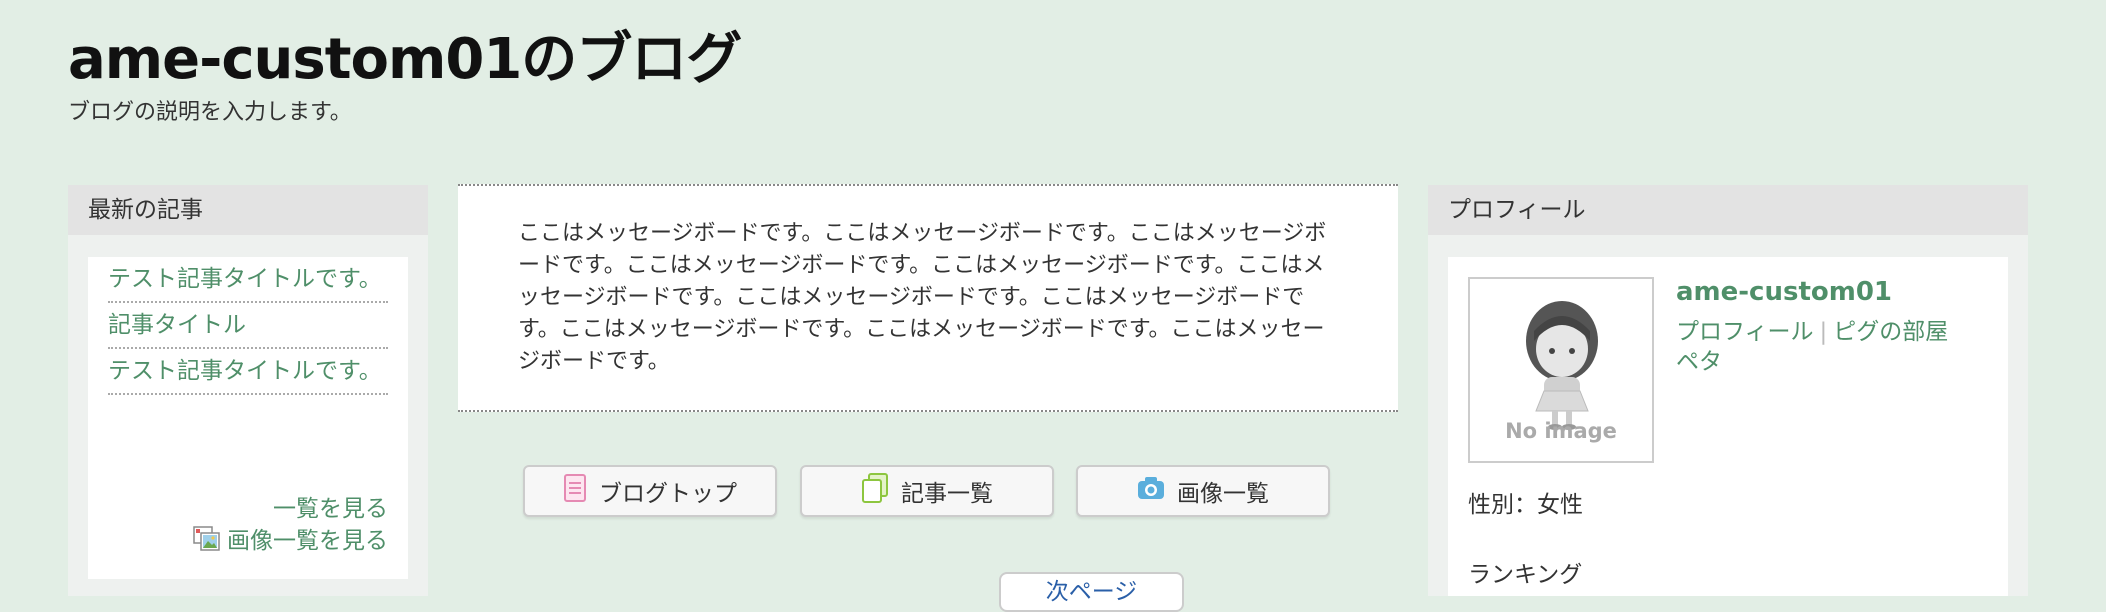 The width and height of the screenshot is (2106, 612). I want to click on copy-icon, so click(875, 491).